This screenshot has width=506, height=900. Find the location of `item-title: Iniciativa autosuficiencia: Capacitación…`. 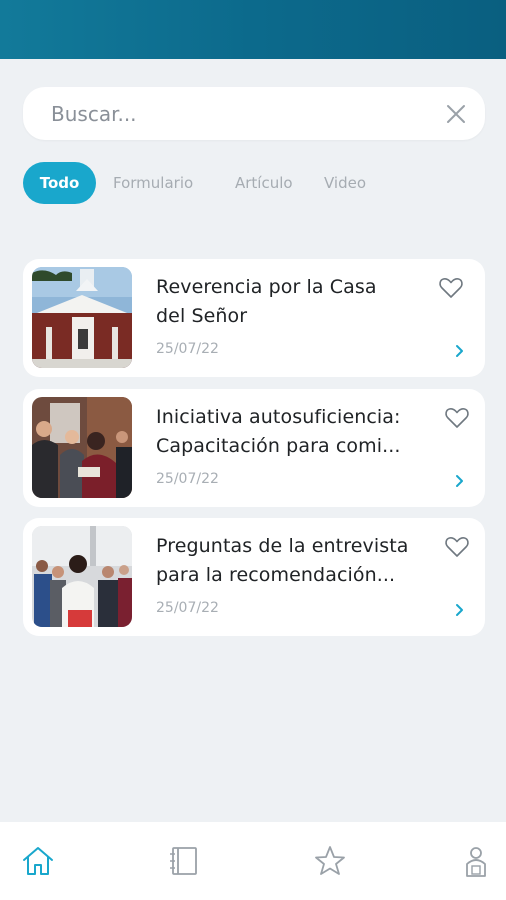

item-title: Iniciativa autosuficiencia: Capacitación… is located at coordinates (278, 431).